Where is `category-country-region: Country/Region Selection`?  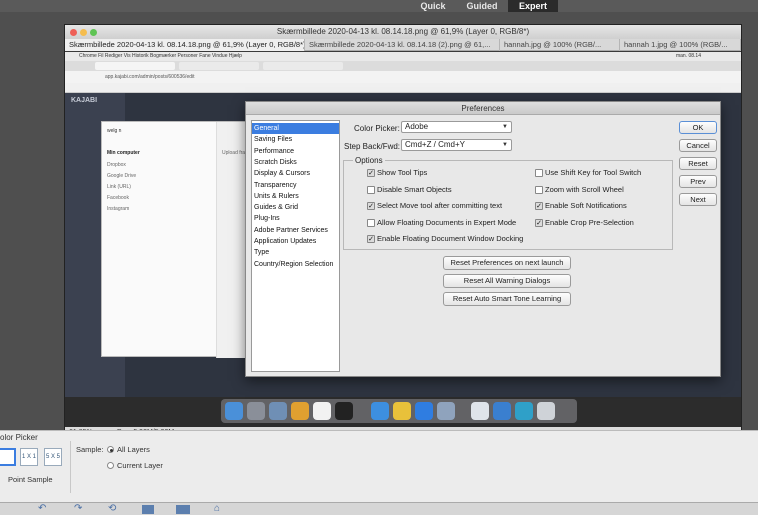
category-country-region: Country/Region Selection is located at coordinates (295, 264).